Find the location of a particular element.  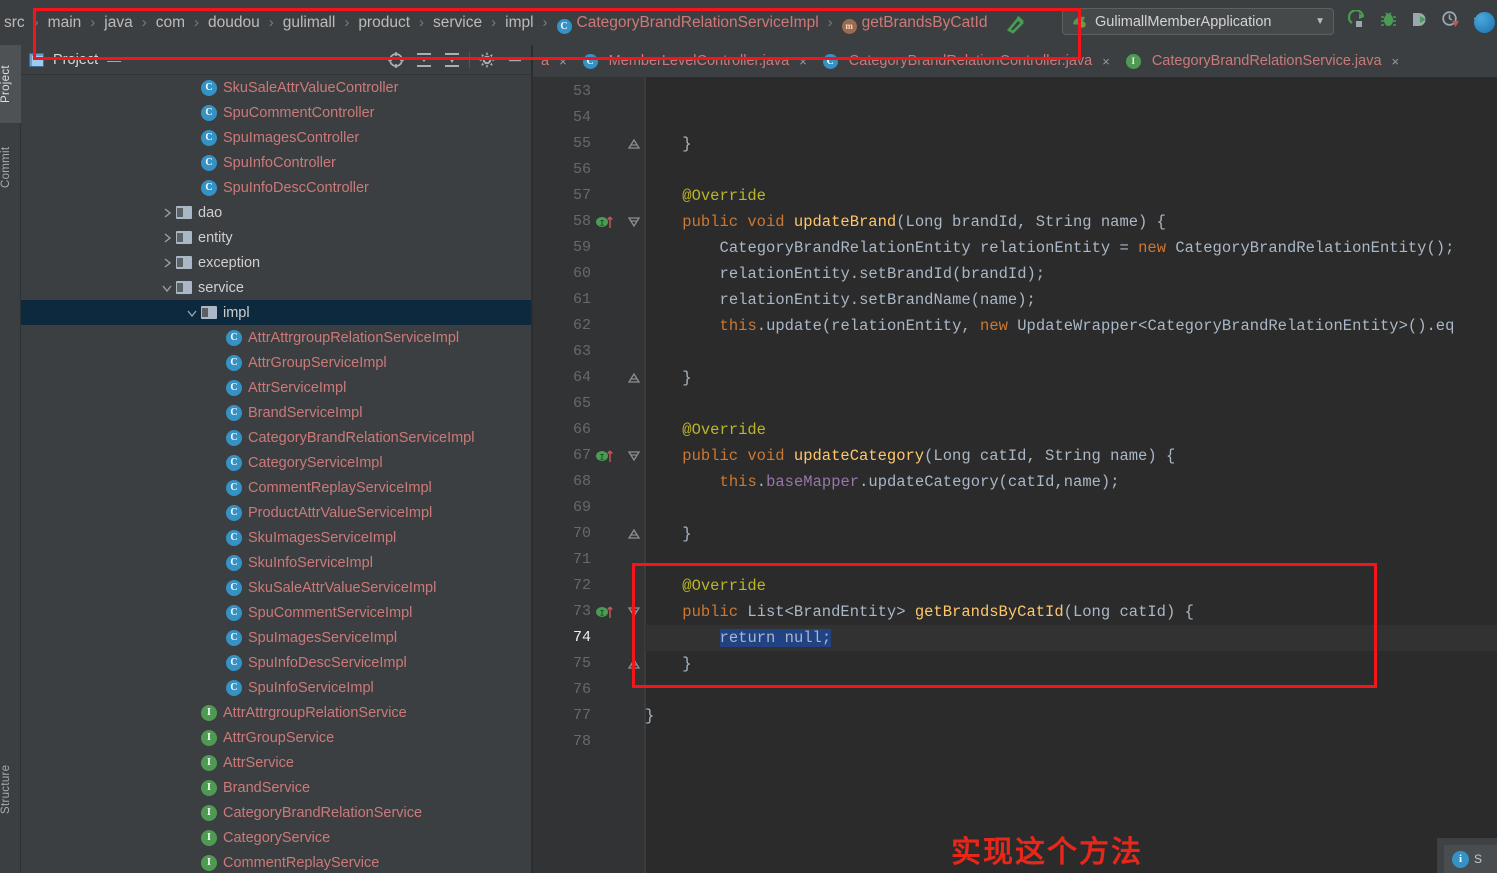

sidebar-item-project: Project is located at coordinates (10, 84).